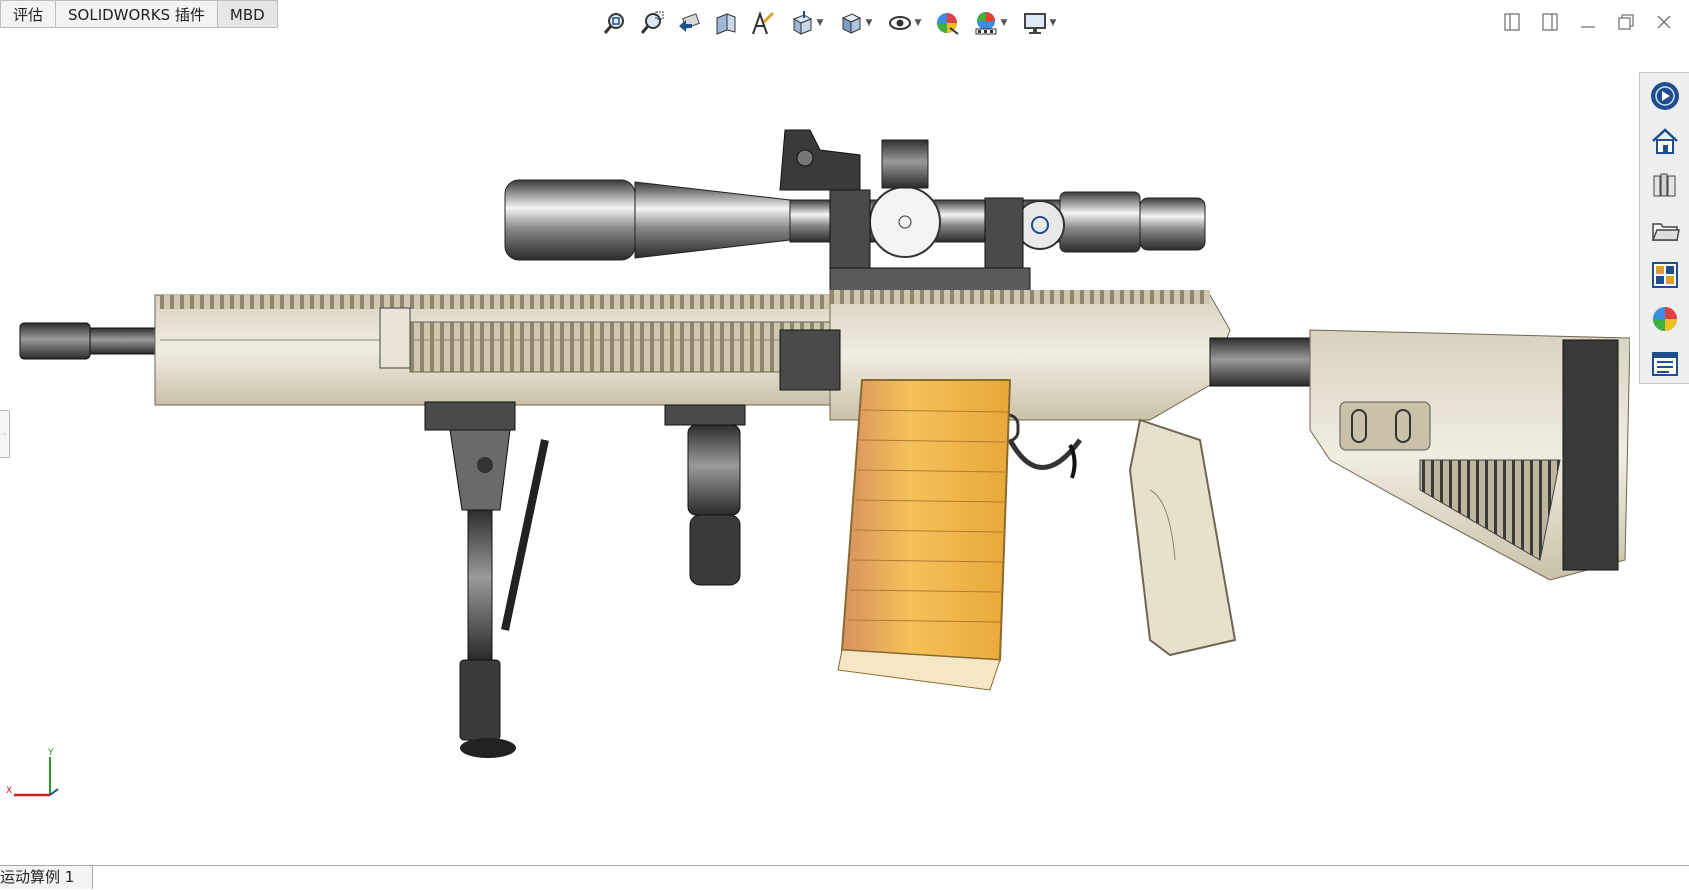  What do you see at coordinates (726, 23) in the screenshot?
I see `section-view-icon` at bounding box center [726, 23].